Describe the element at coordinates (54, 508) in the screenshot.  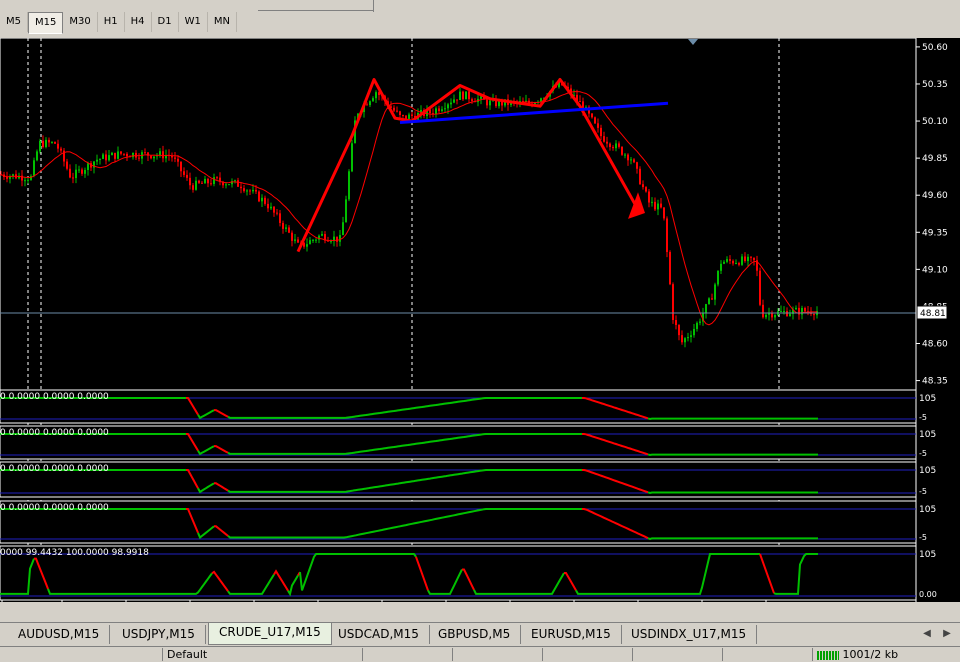
I see `indicator-label-3: 0 0.0000 0.0000 0.0000` at that location.